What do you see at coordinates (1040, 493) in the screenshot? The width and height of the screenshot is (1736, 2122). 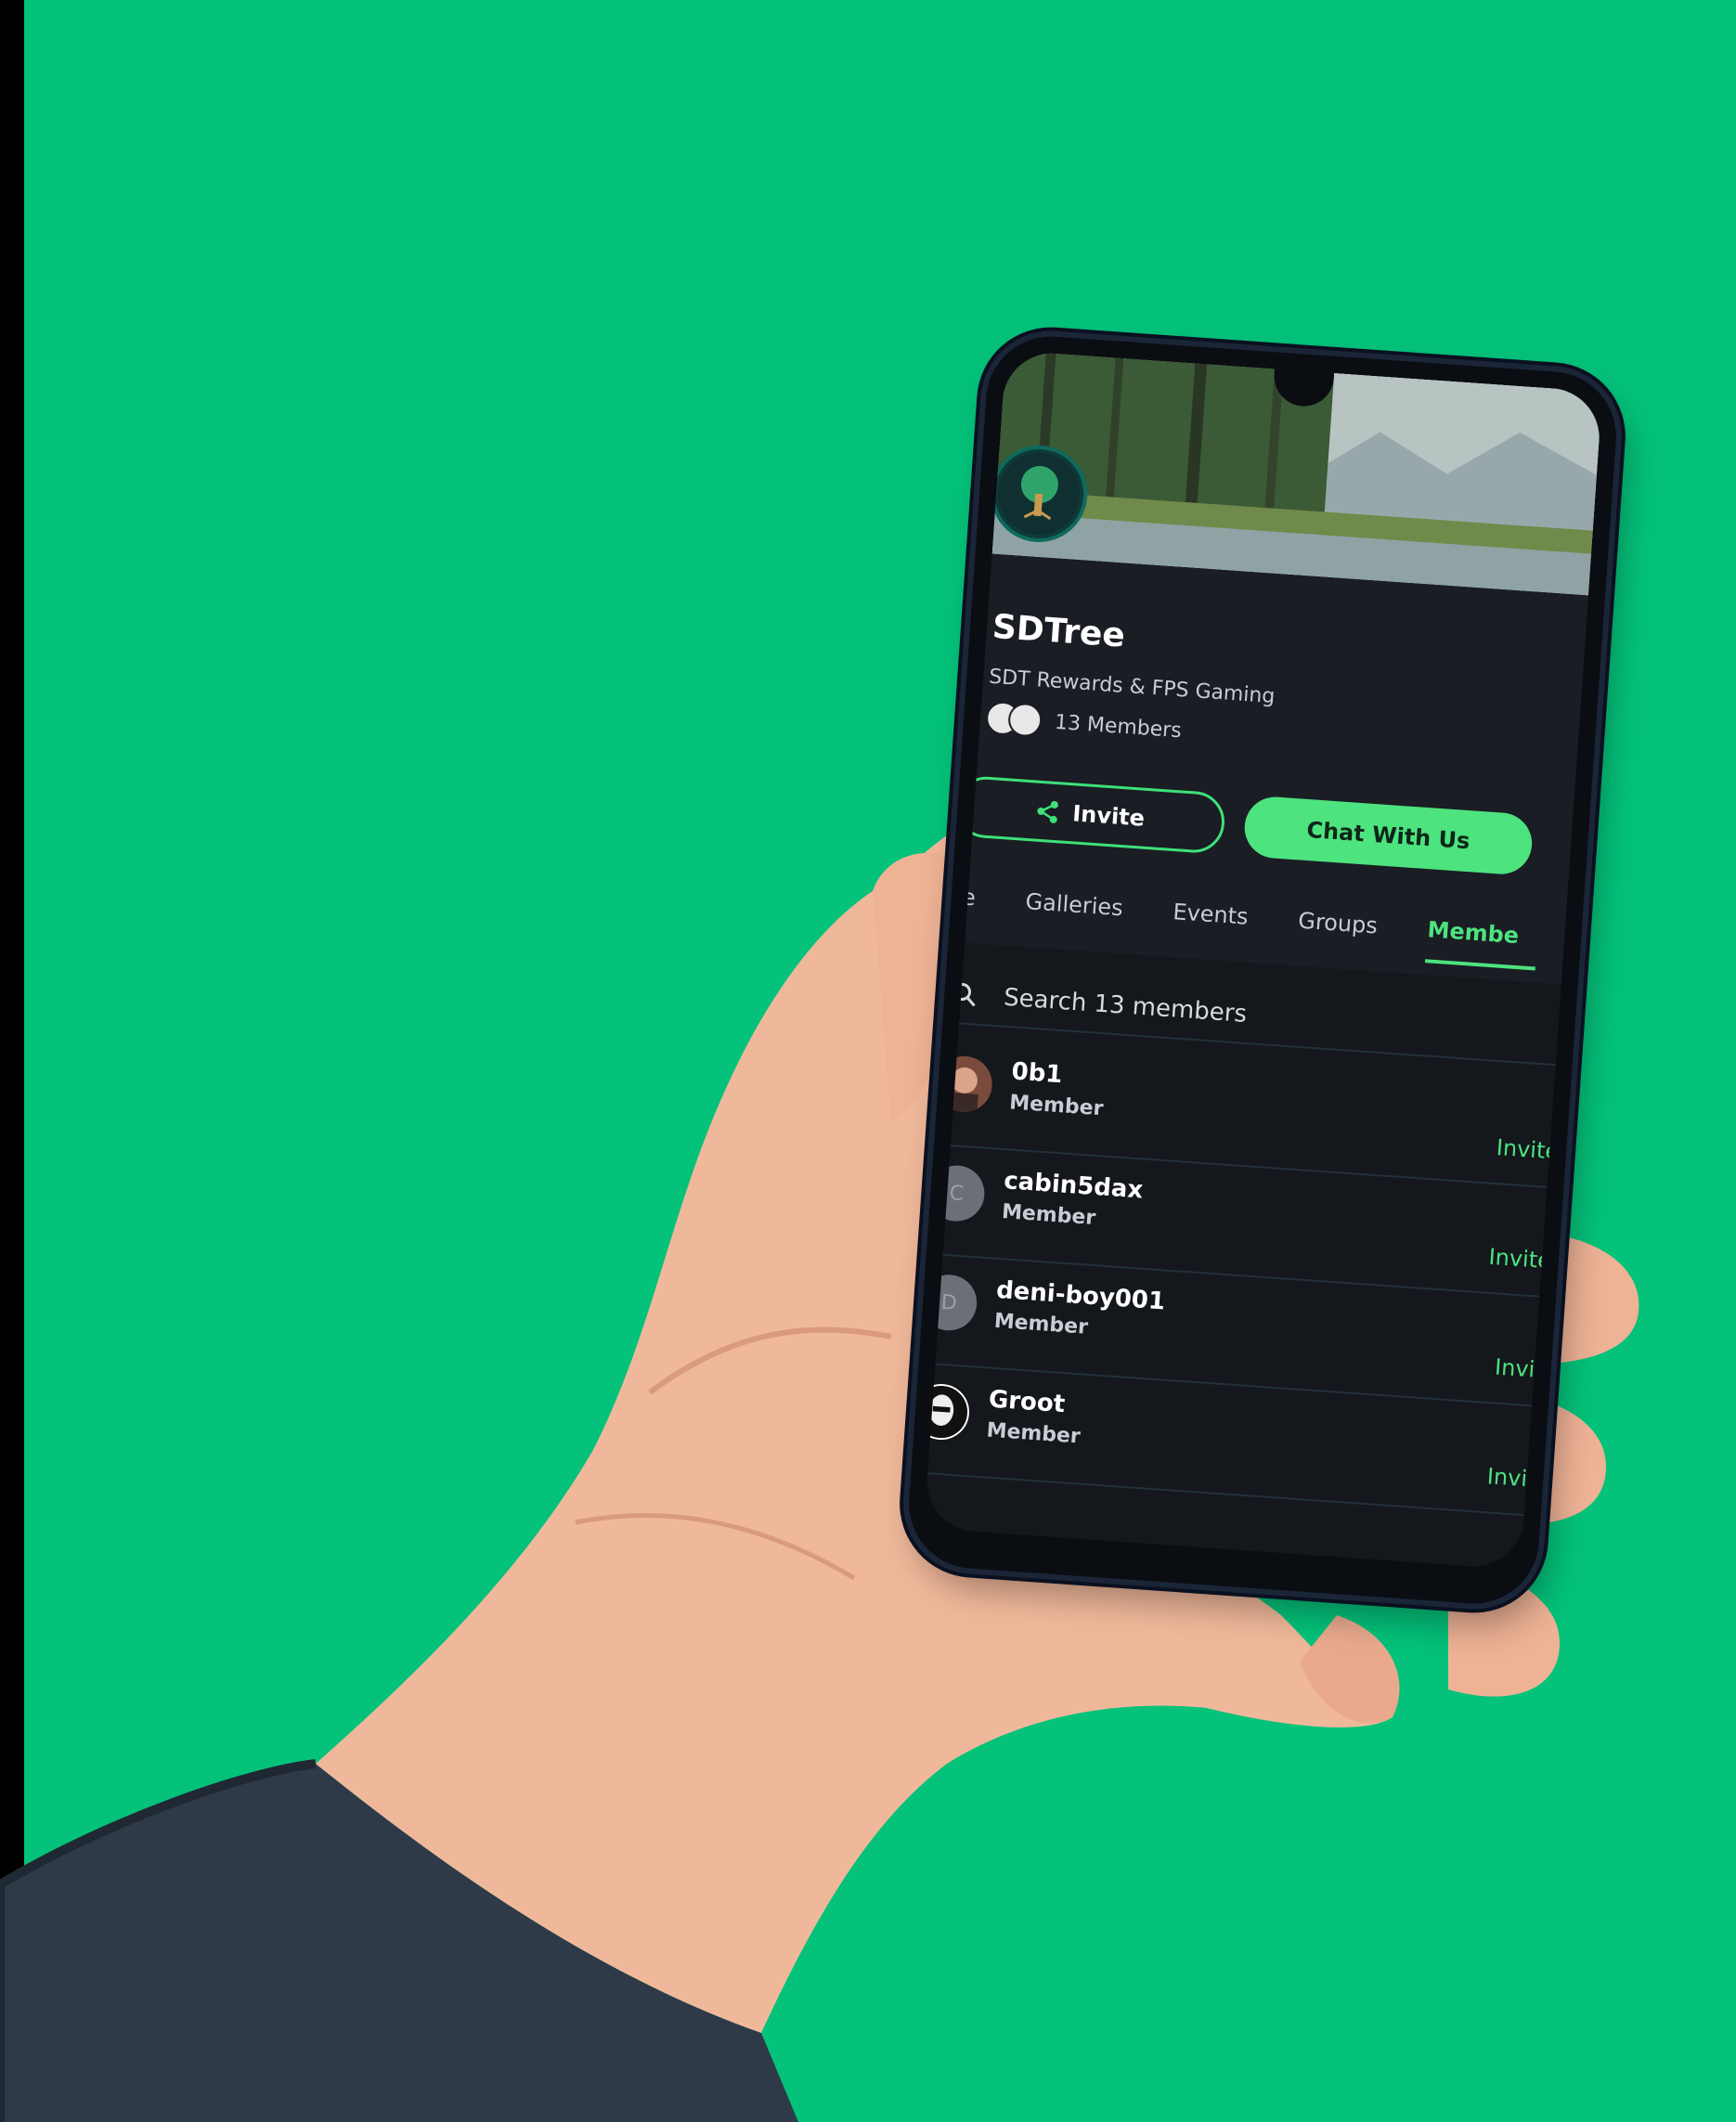 I see `tree-logo-icon` at bounding box center [1040, 493].